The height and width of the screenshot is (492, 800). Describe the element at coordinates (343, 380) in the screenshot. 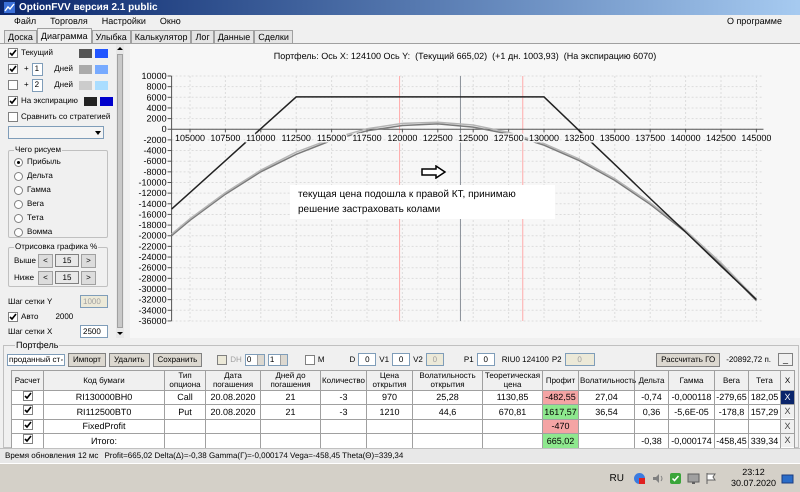

I see `column-header: Количество` at that location.